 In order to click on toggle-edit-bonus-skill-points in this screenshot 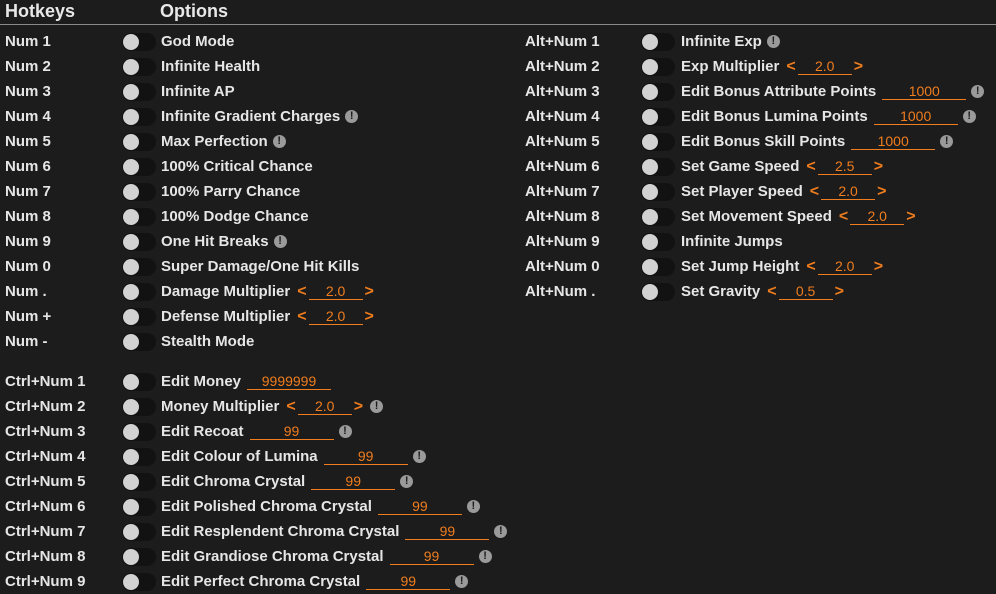, I will do `click(658, 142)`.